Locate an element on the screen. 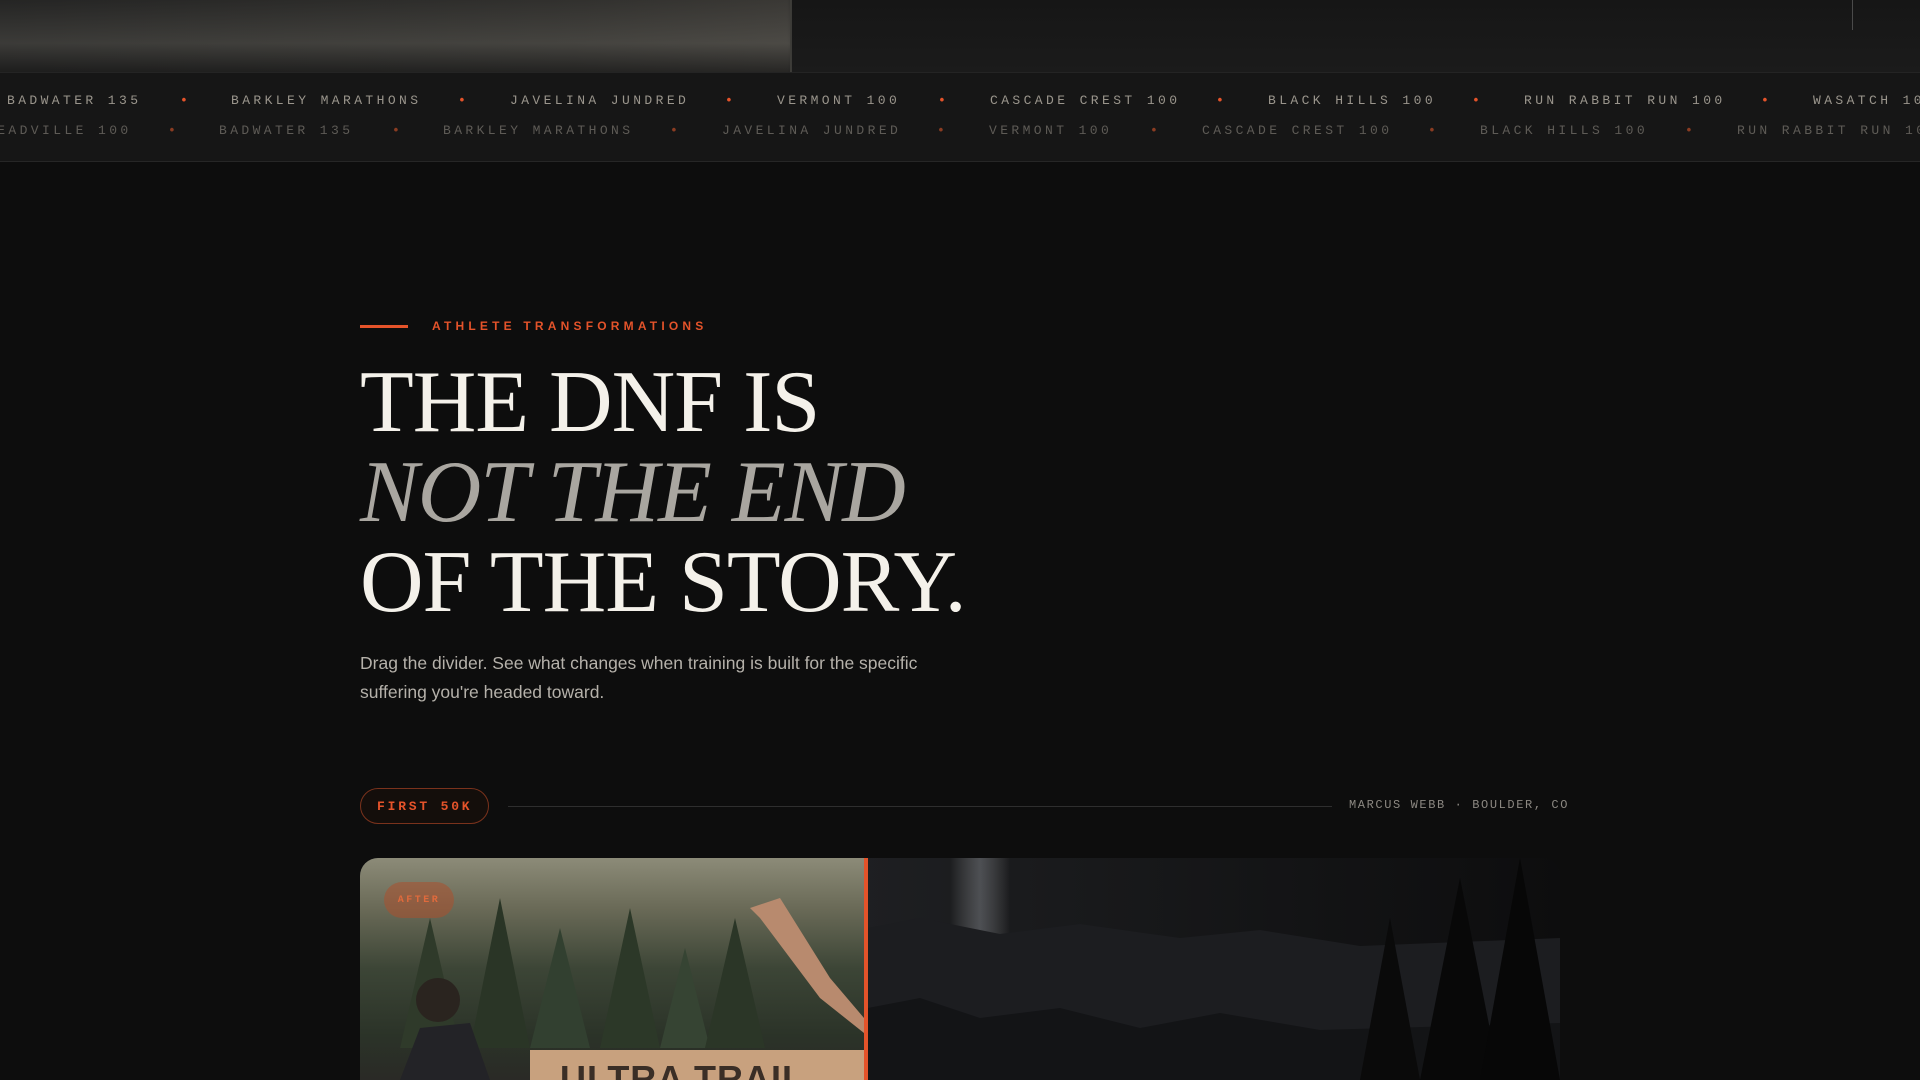  headline-line-2: NOT THE END is located at coordinates (633, 492).